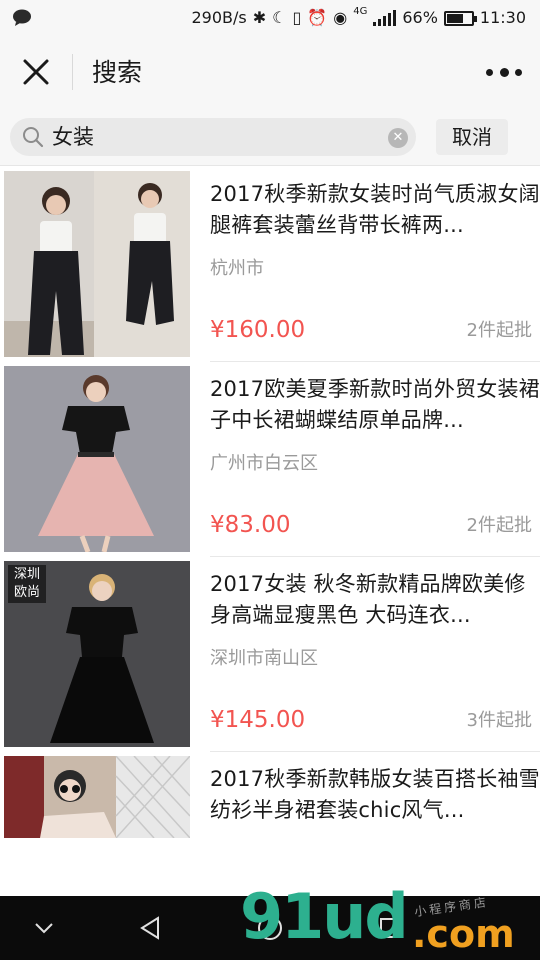 The width and height of the screenshot is (540, 960). Describe the element at coordinates (502, 17) in the screenshot. I see `clock-time: 11:30` at that location.